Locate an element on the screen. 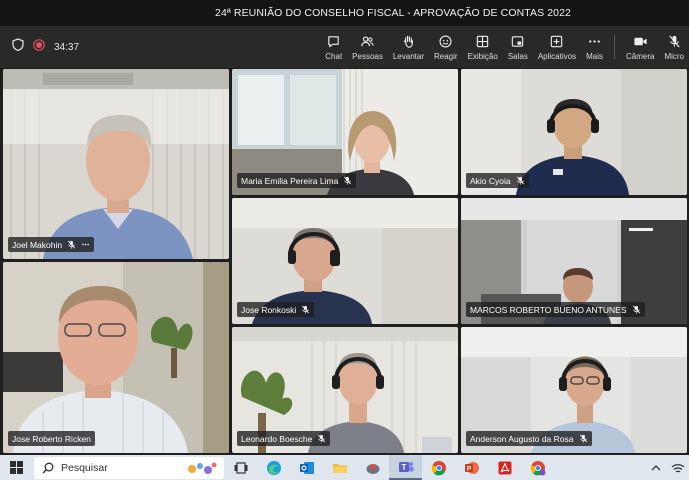 Image resolution: width=689 pixels, height=480 pixels. chrome-icon is located at coordinates (438, 467).